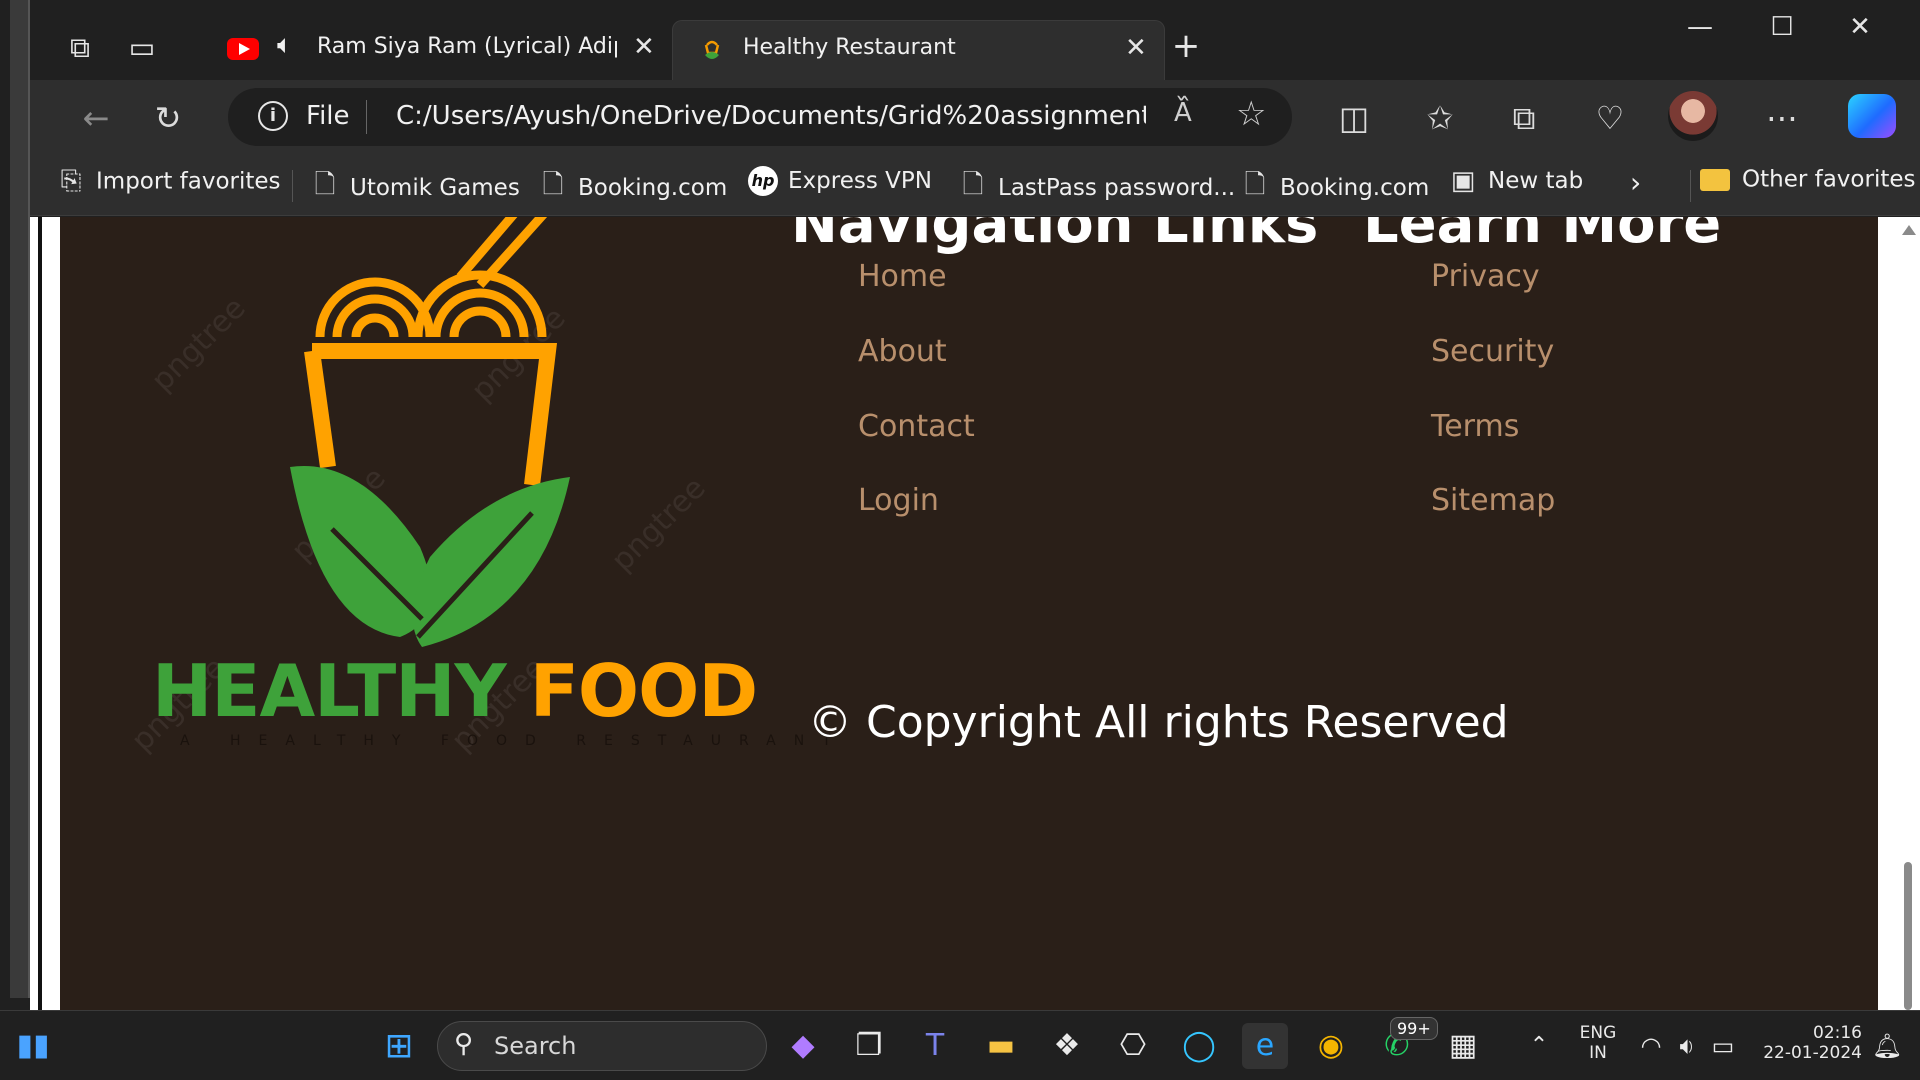 Image resolution: width=1920 pixels, height=1080 pixels. What do you see at coordinates (80, 48) in the screenshot?
I see `workspaces-icon: ⧉` at bounding box center [80, 48].